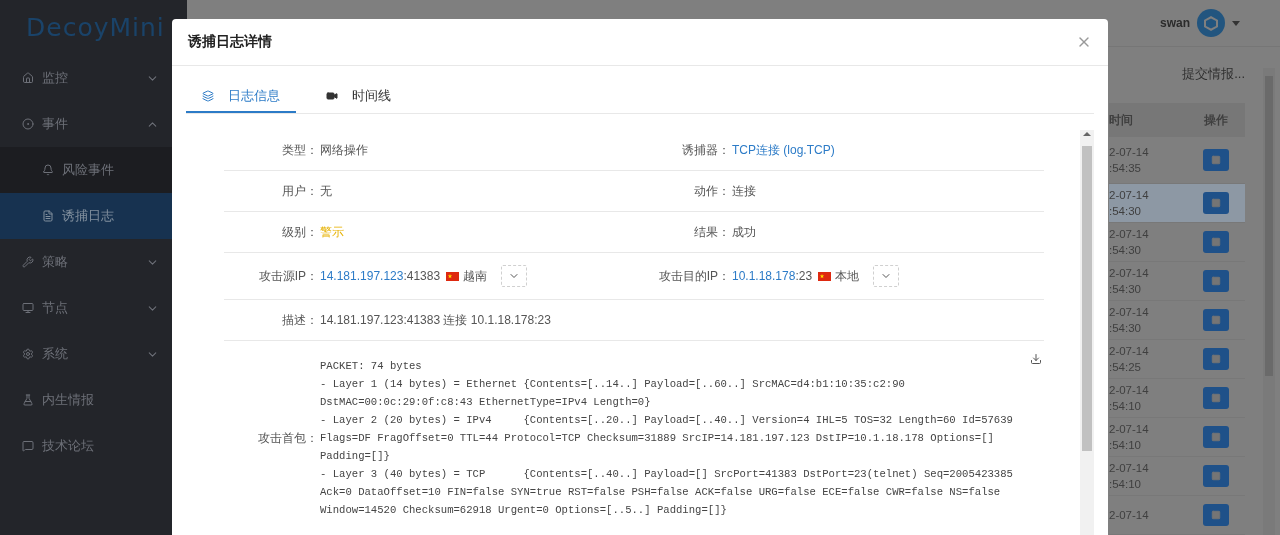 This screenshot has width=1280, height=535. What do you see at coordinates (711, 232) in the screenshot?
I see `field-label: 结果：` at bounding box center [711, 232].